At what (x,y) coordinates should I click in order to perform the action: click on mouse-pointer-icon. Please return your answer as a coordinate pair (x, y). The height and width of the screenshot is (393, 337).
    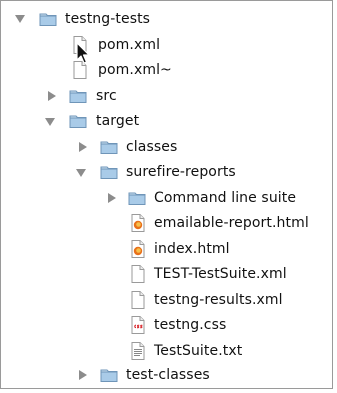
    Looking at the image, I should click on (84, 54).